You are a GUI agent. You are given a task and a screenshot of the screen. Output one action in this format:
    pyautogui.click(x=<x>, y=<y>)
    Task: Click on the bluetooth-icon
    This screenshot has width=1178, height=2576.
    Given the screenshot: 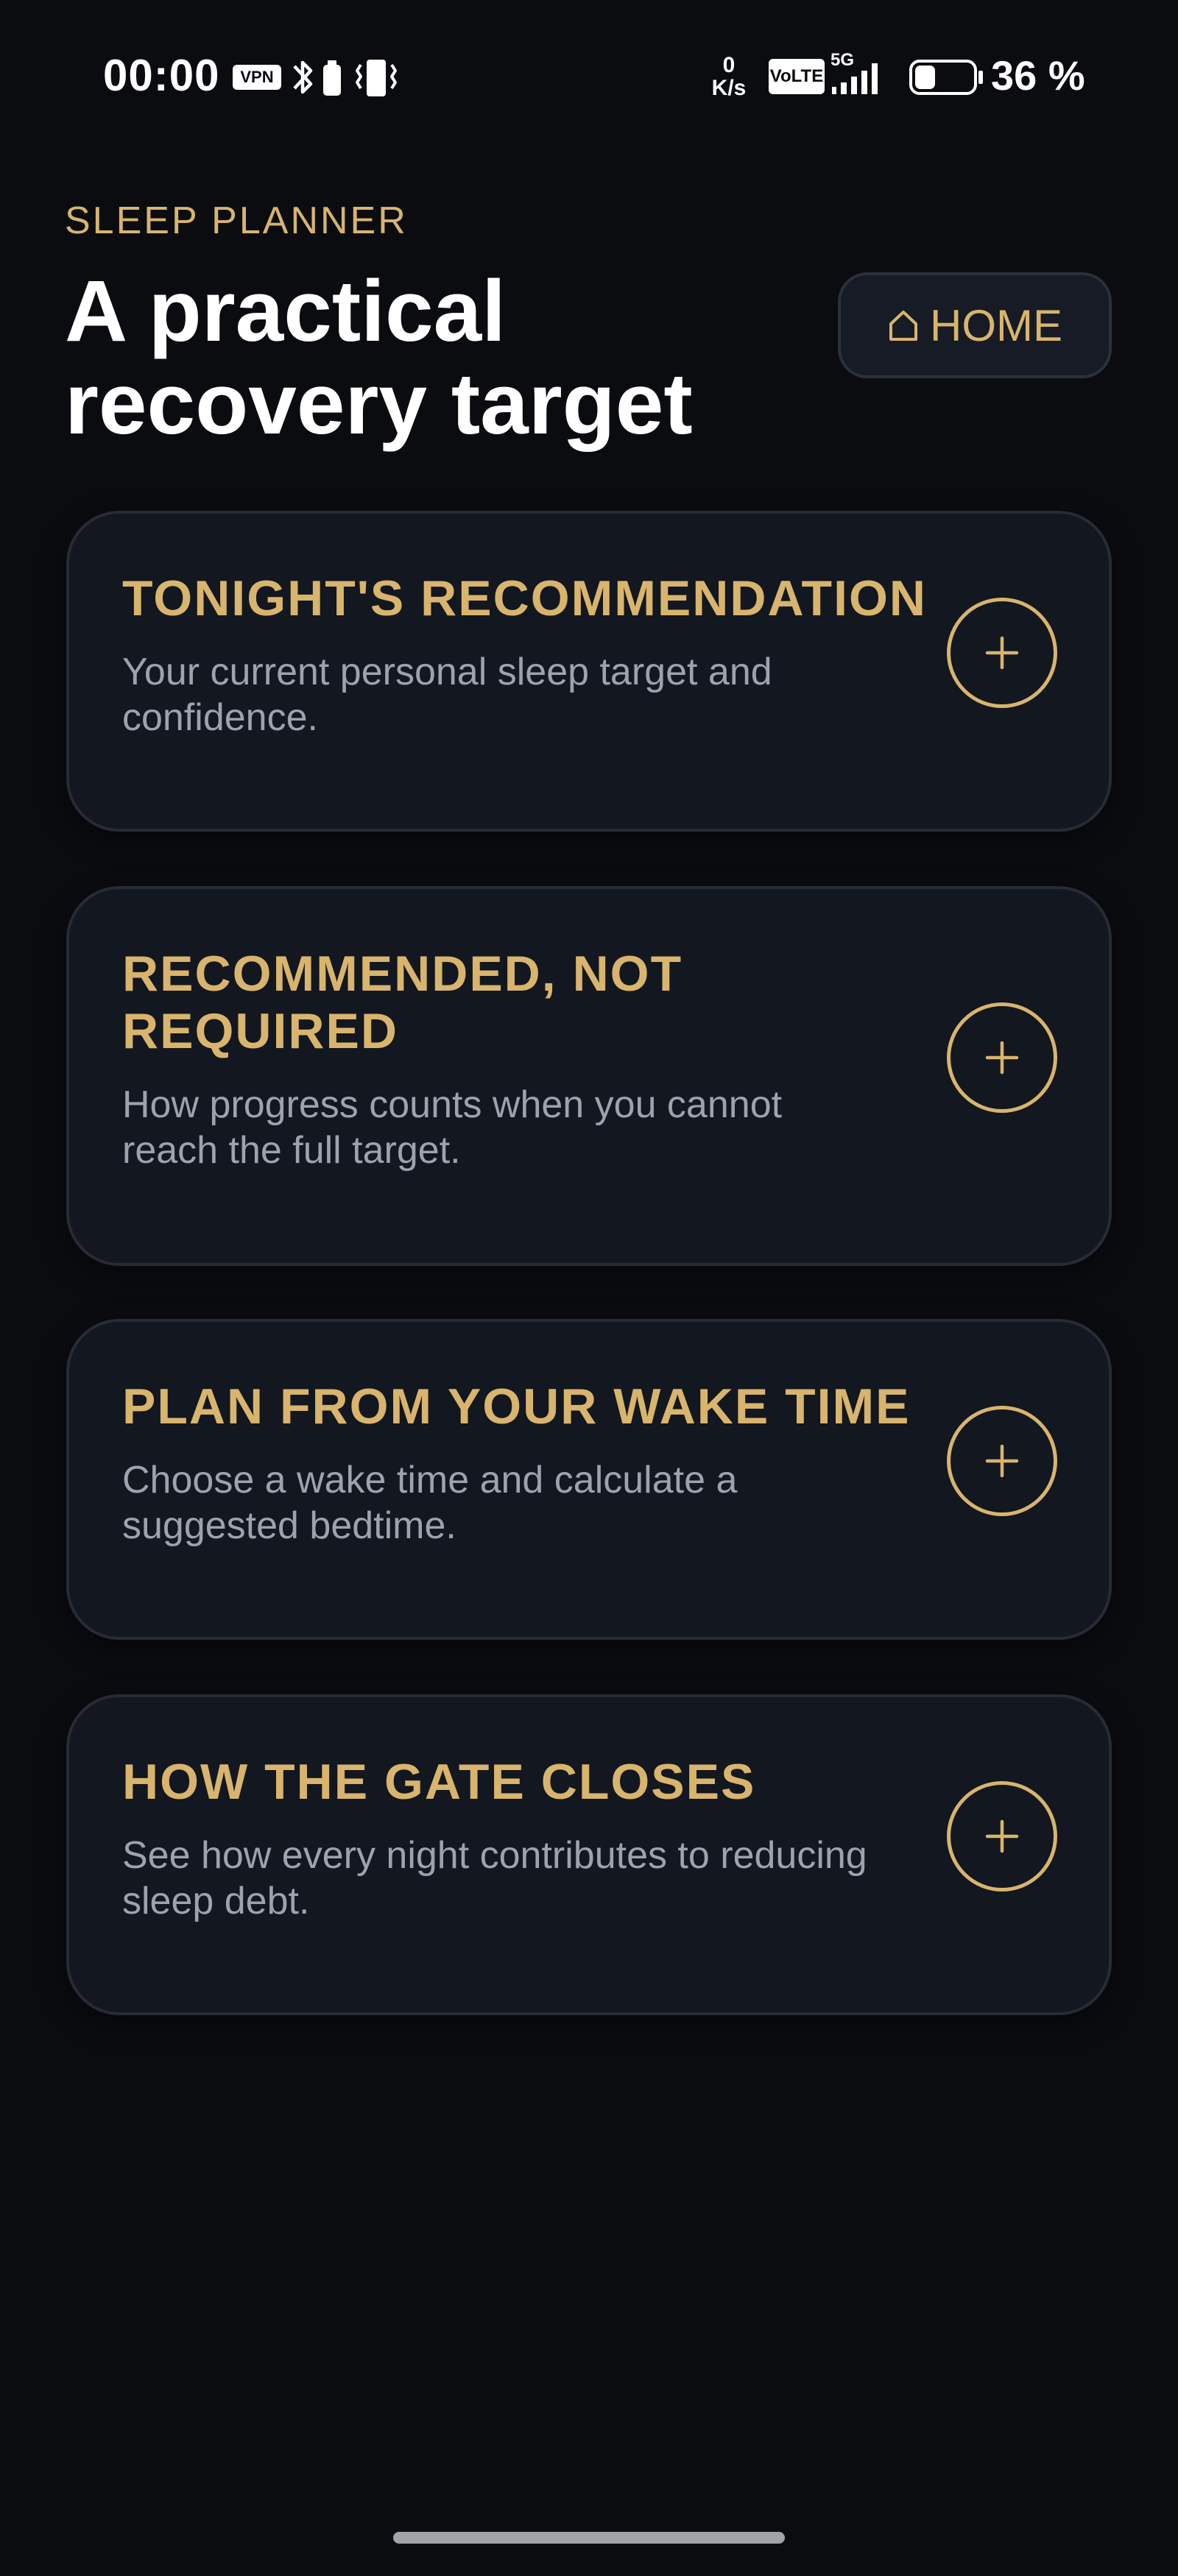 What is the action you would take?
    pyautogui.click(x=303, y=77)
    